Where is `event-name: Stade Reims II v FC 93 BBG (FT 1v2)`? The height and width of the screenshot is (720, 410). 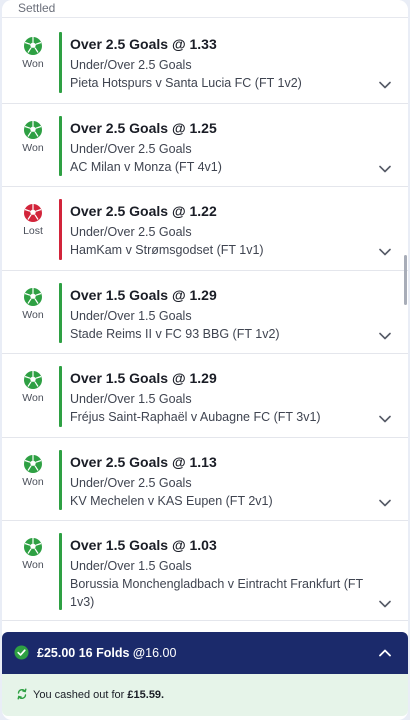
event-name: Stade Reims II v FC 93 BBG (FT 1v2) is located at coordinates (175, 333).